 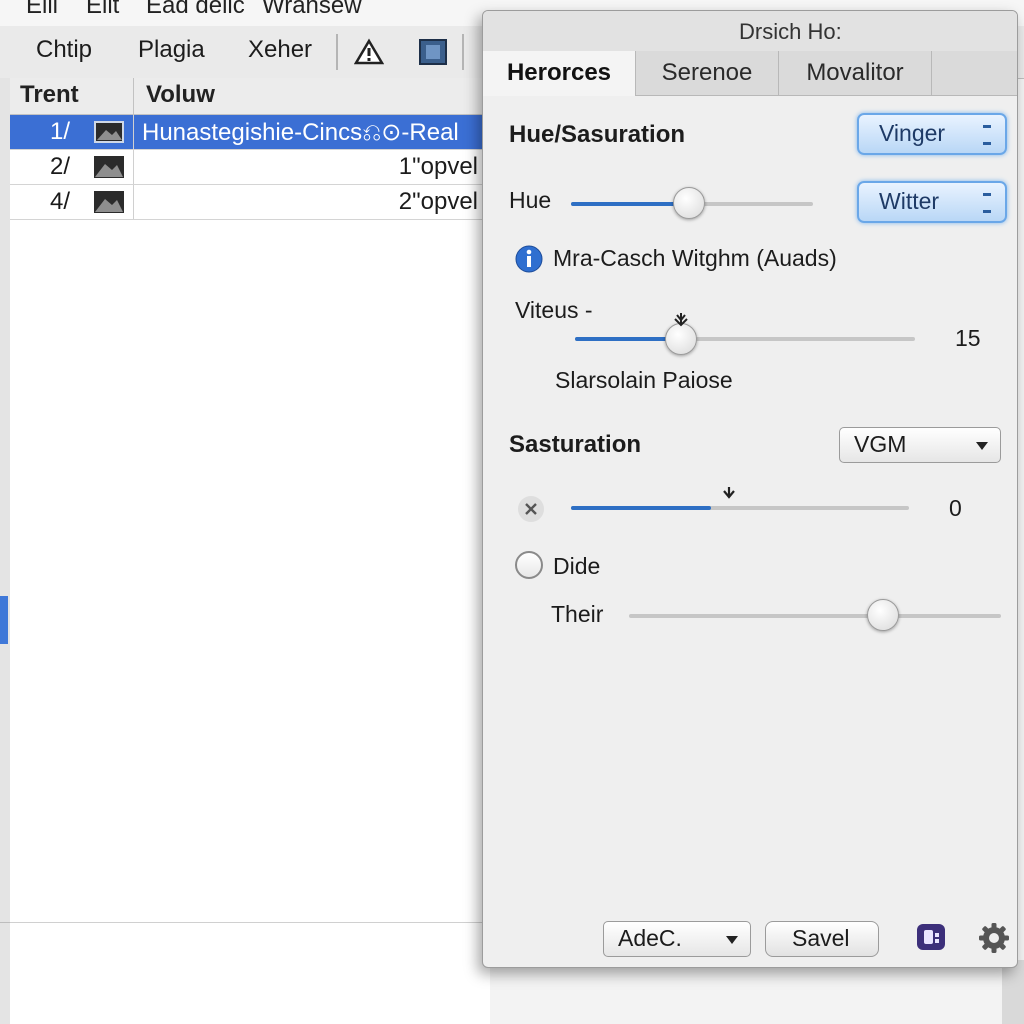 I want to click on save-button-label: Savel, so click(x=821, y=938).